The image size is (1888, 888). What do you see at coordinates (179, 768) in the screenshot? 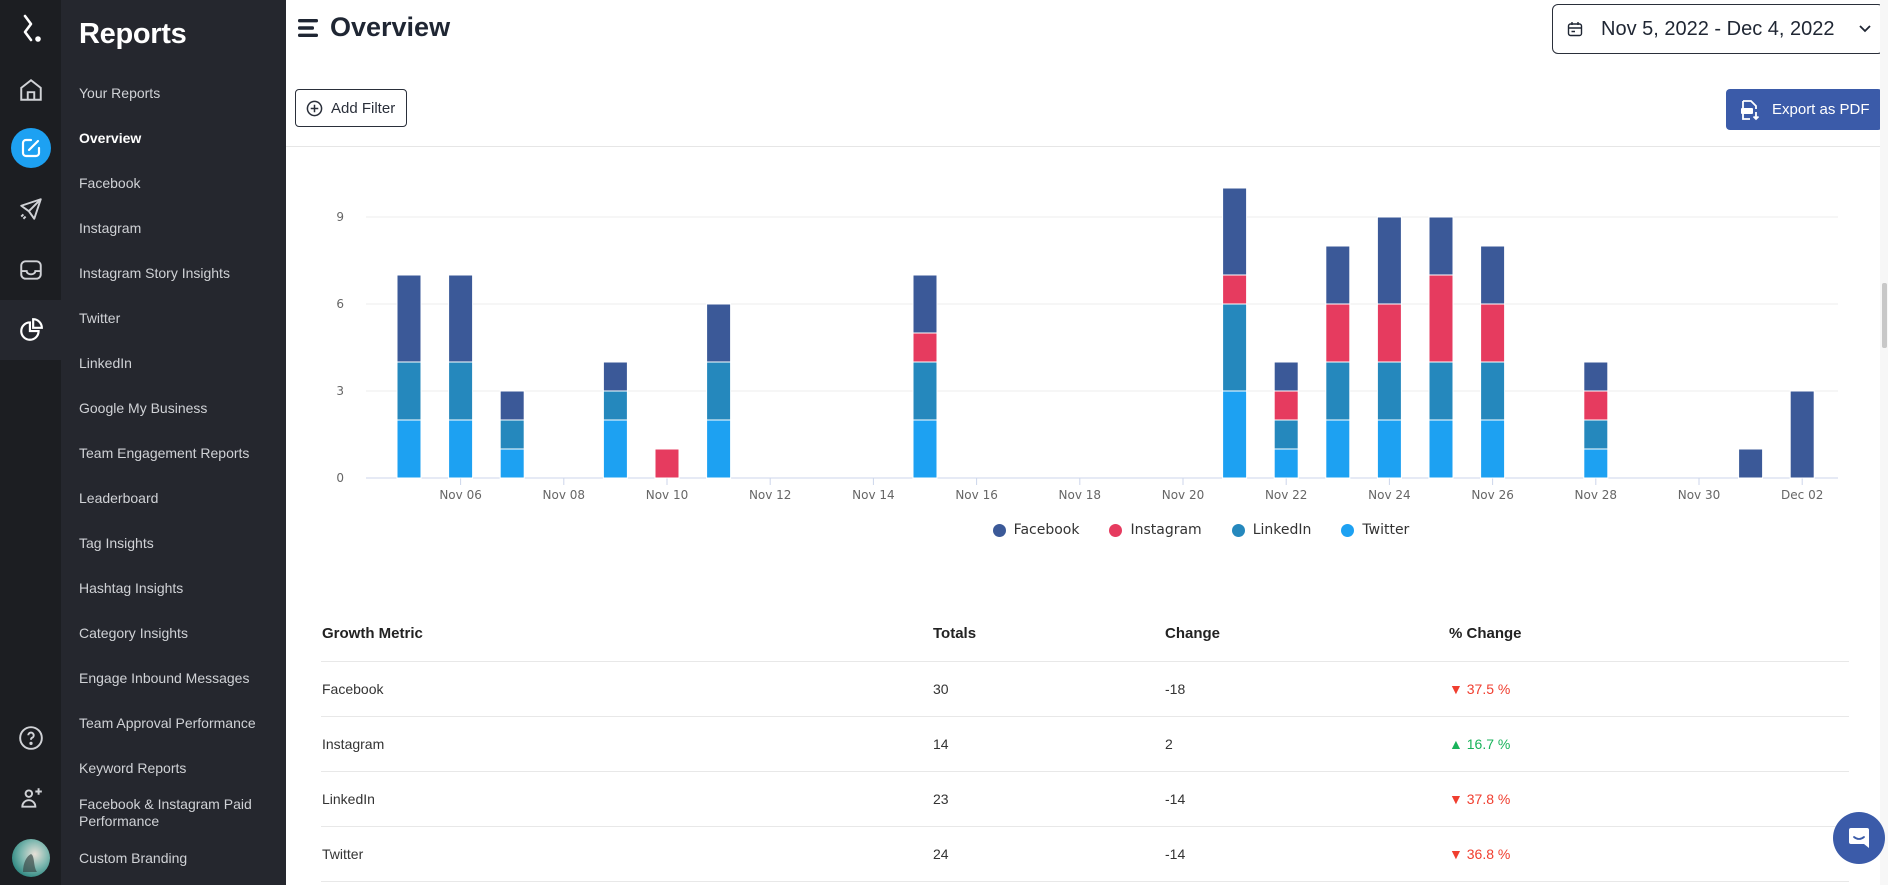
I see `sidebar-item-keyword-reports: Keyword Reports` at bounding box center [179, 768].